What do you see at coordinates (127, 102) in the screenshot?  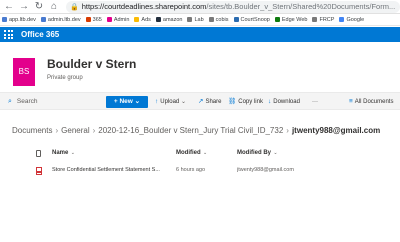 I see `new-button: + New ⌄` at bounding box center [127, 102].